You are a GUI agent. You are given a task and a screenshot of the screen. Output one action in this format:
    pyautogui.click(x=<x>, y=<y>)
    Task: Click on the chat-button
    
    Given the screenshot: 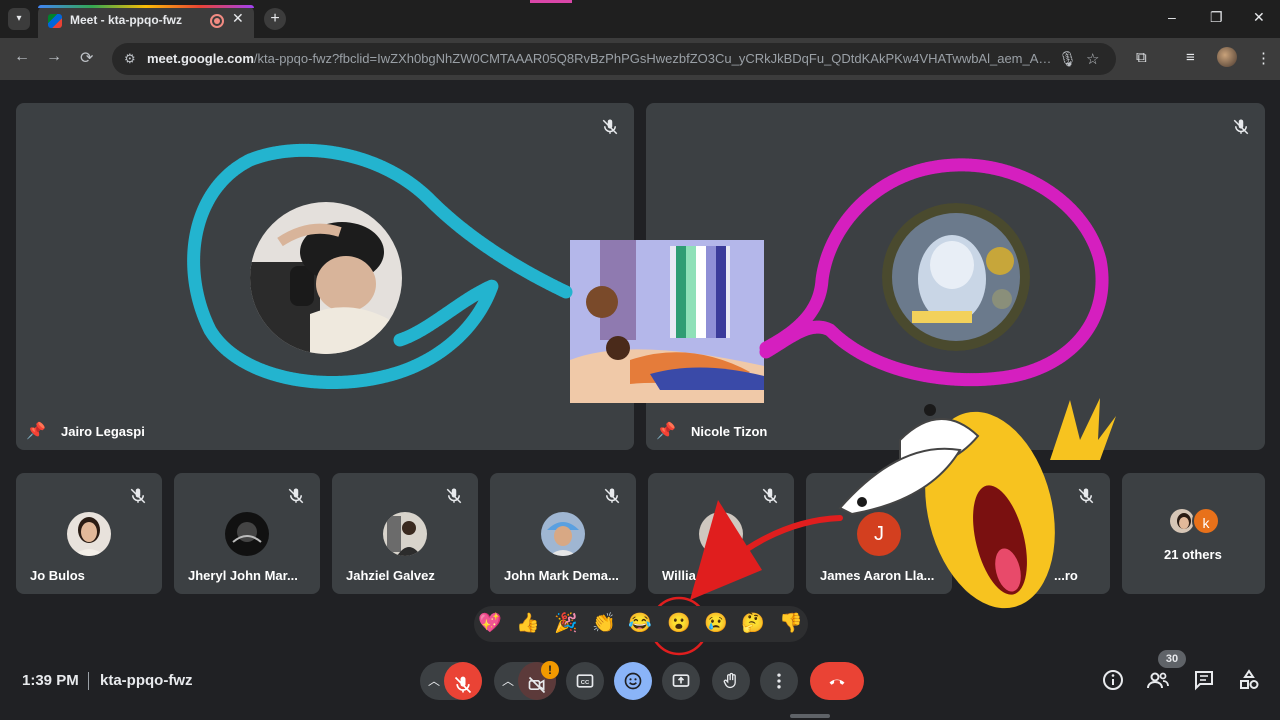 What is the action you would take?
    pyautogui.click(x=1204, y=682)
    